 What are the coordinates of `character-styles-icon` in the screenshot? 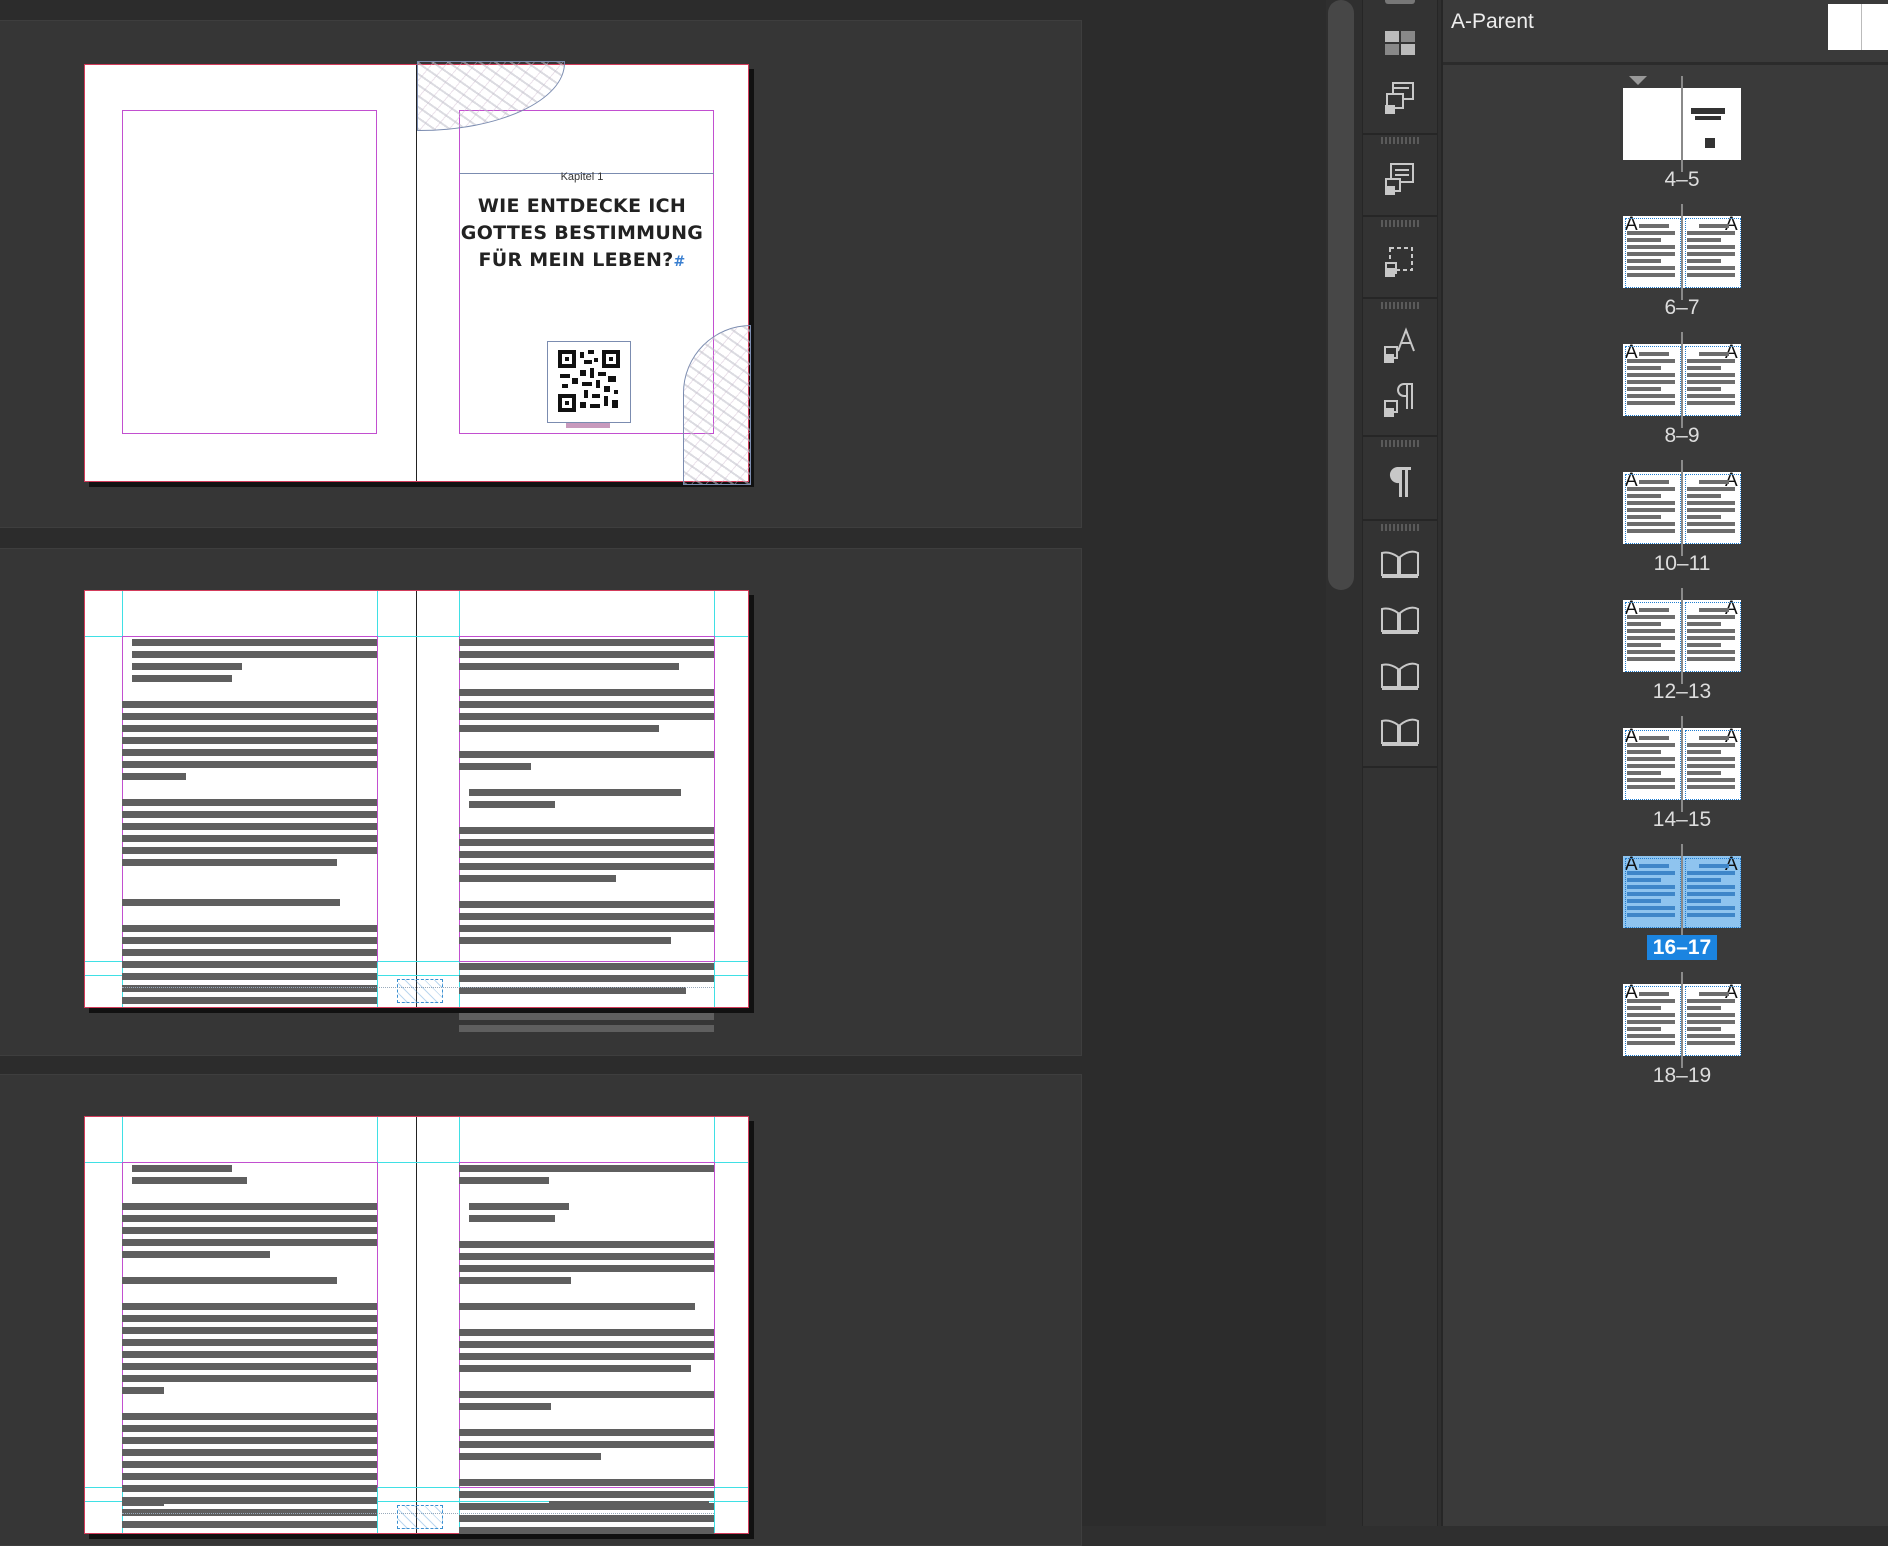 It's located at (1400, 346).